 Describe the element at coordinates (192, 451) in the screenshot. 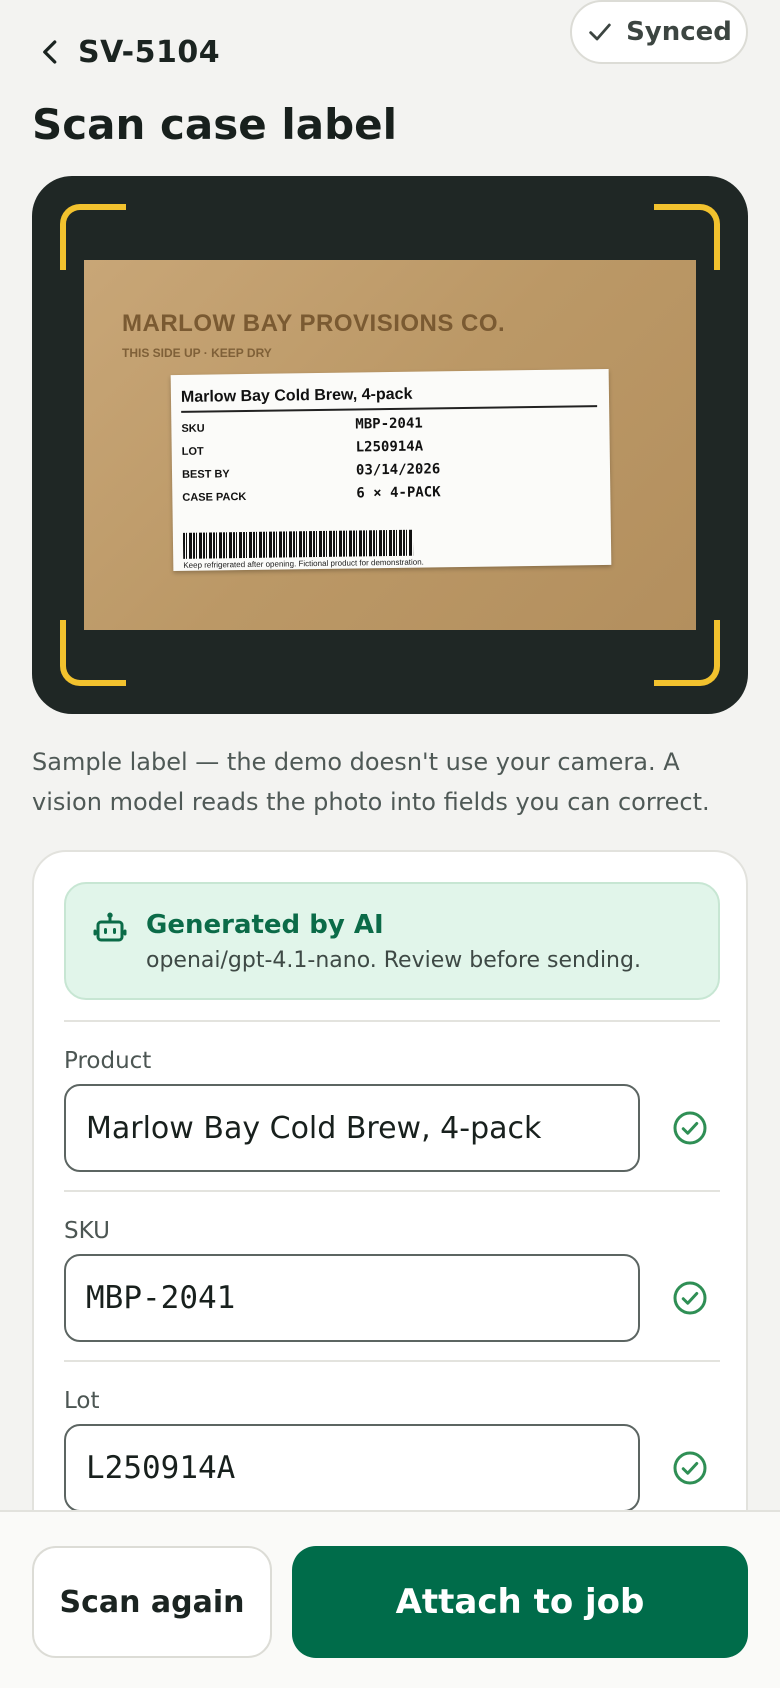

I see `case-label-key: LOT` at that location.